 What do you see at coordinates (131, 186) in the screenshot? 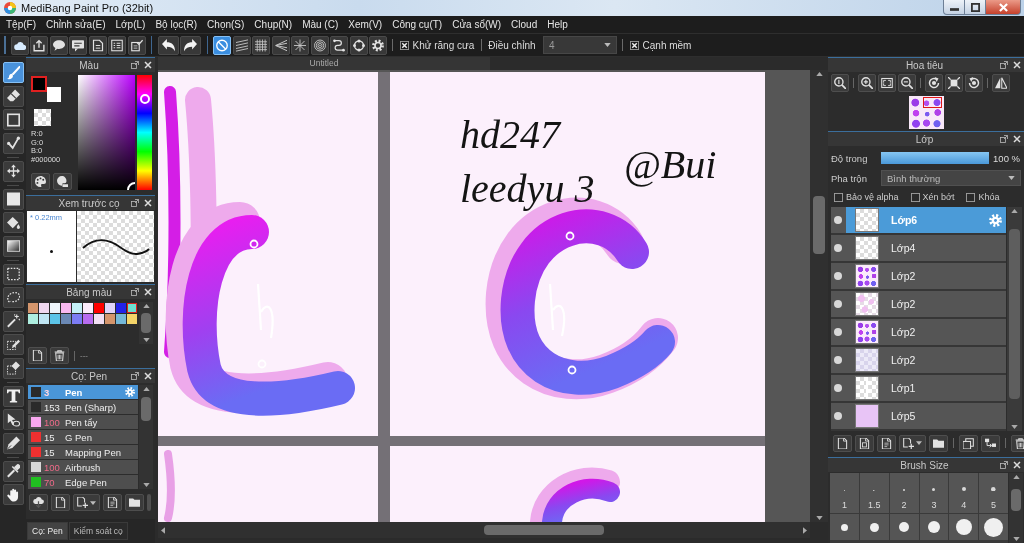
I see `picker-ring-icon` at bounding box center [131, 186].